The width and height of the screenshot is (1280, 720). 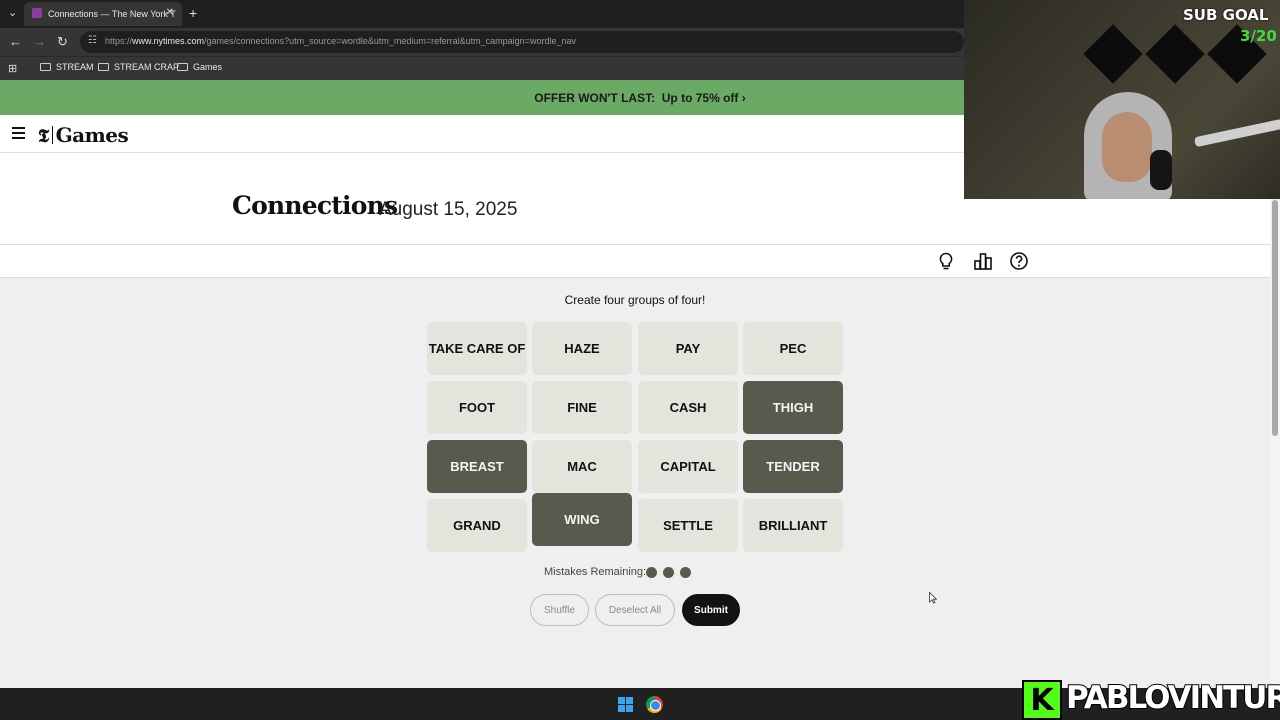 I want to click on site-settings-icon: ☷, so click(x=92, y=40).